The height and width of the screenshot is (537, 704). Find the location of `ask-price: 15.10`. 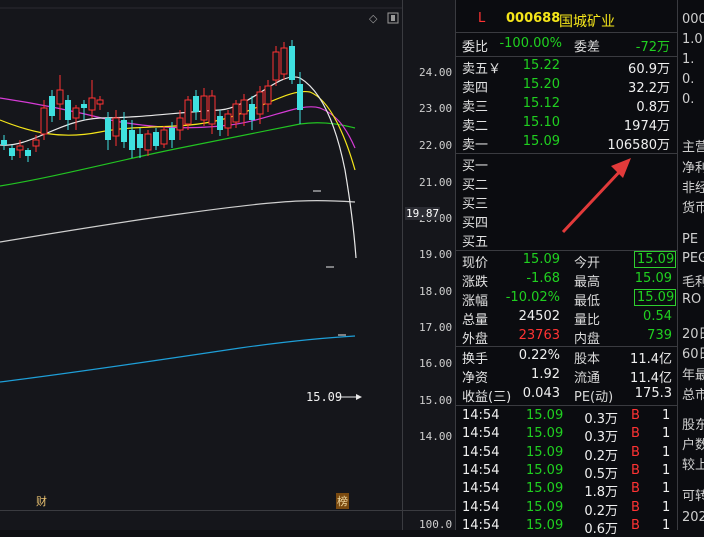

ask-price: 15.10 is located at coordinates (541, 122).